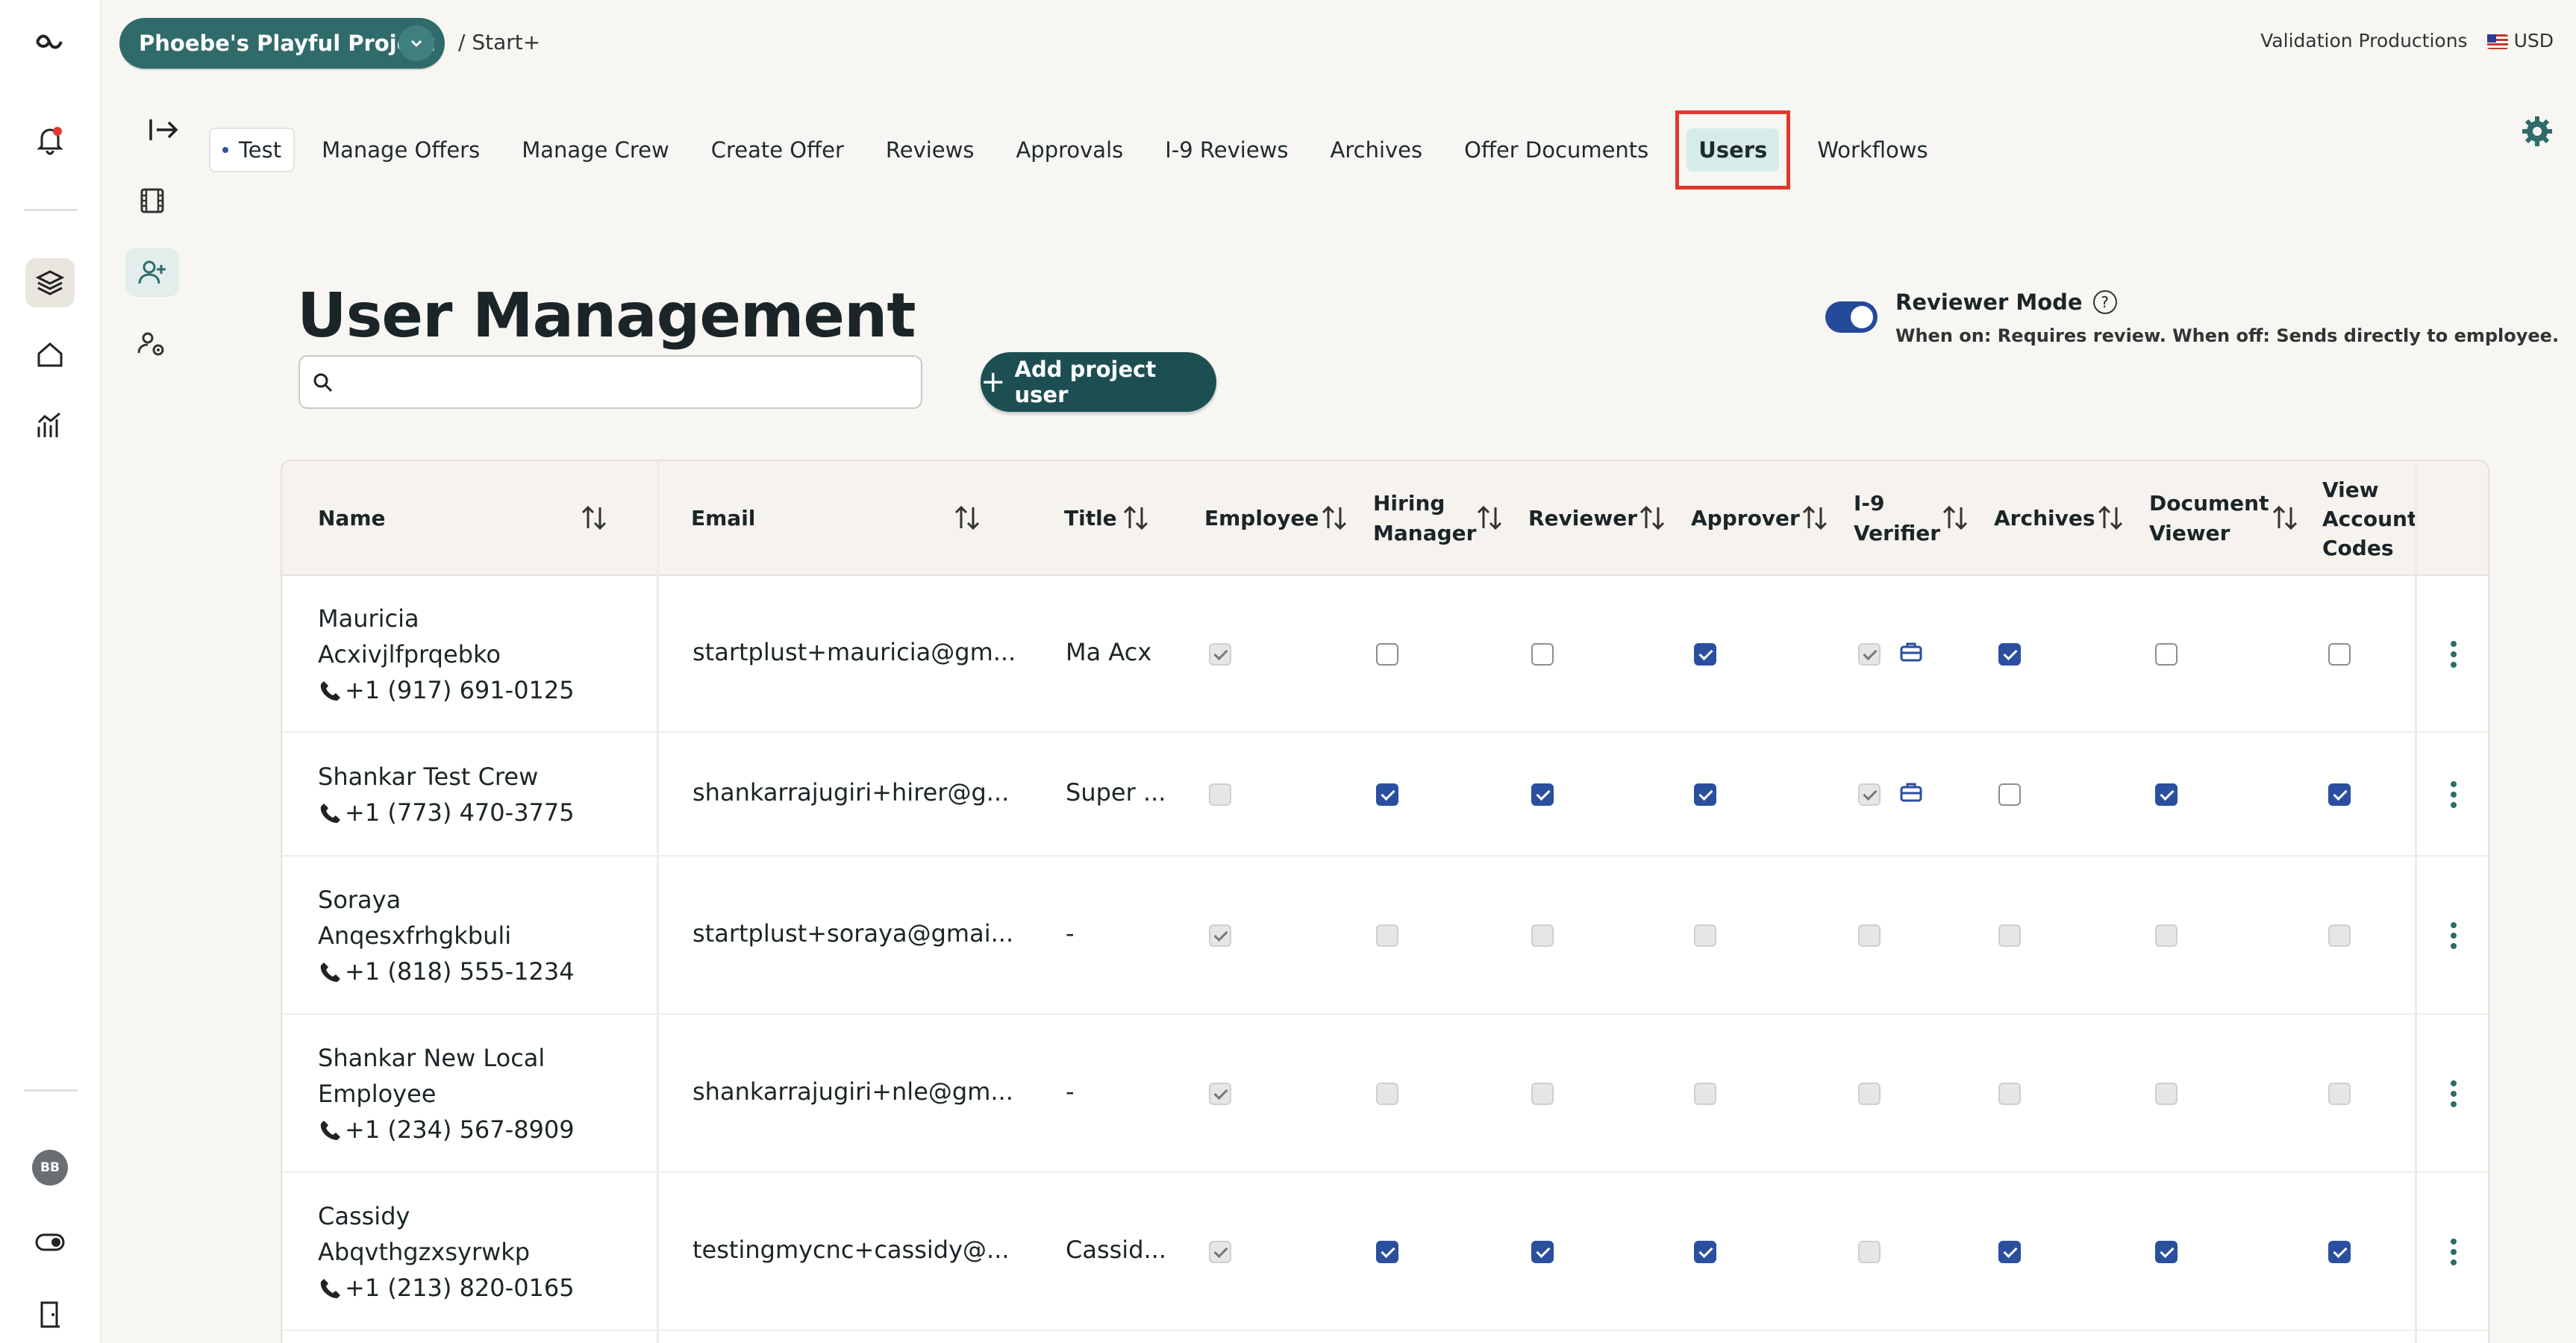 The image size is (2576, 1343). What do you see at coordinates (777, 150) in the screenshot?
I see `tab-create-offer: Create Offer` at bounding box center [777, 150].